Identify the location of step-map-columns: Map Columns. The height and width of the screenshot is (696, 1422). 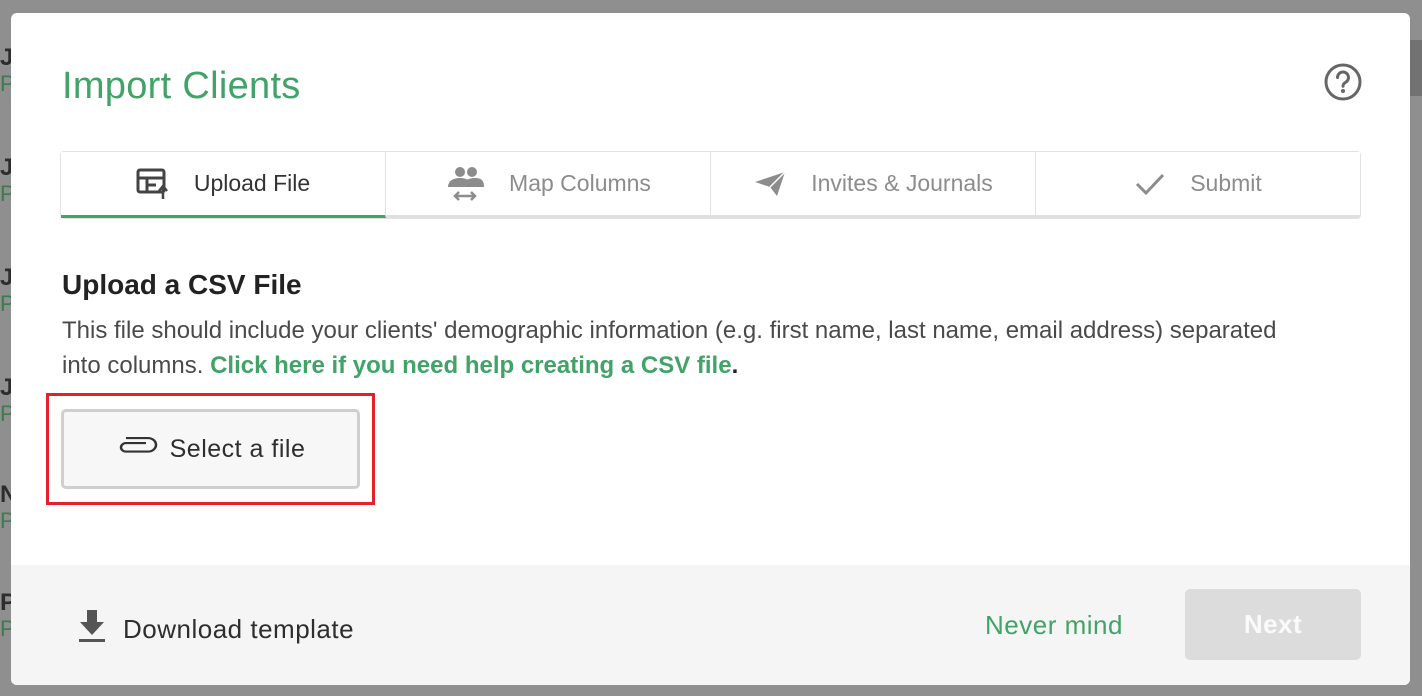
(548, 185).